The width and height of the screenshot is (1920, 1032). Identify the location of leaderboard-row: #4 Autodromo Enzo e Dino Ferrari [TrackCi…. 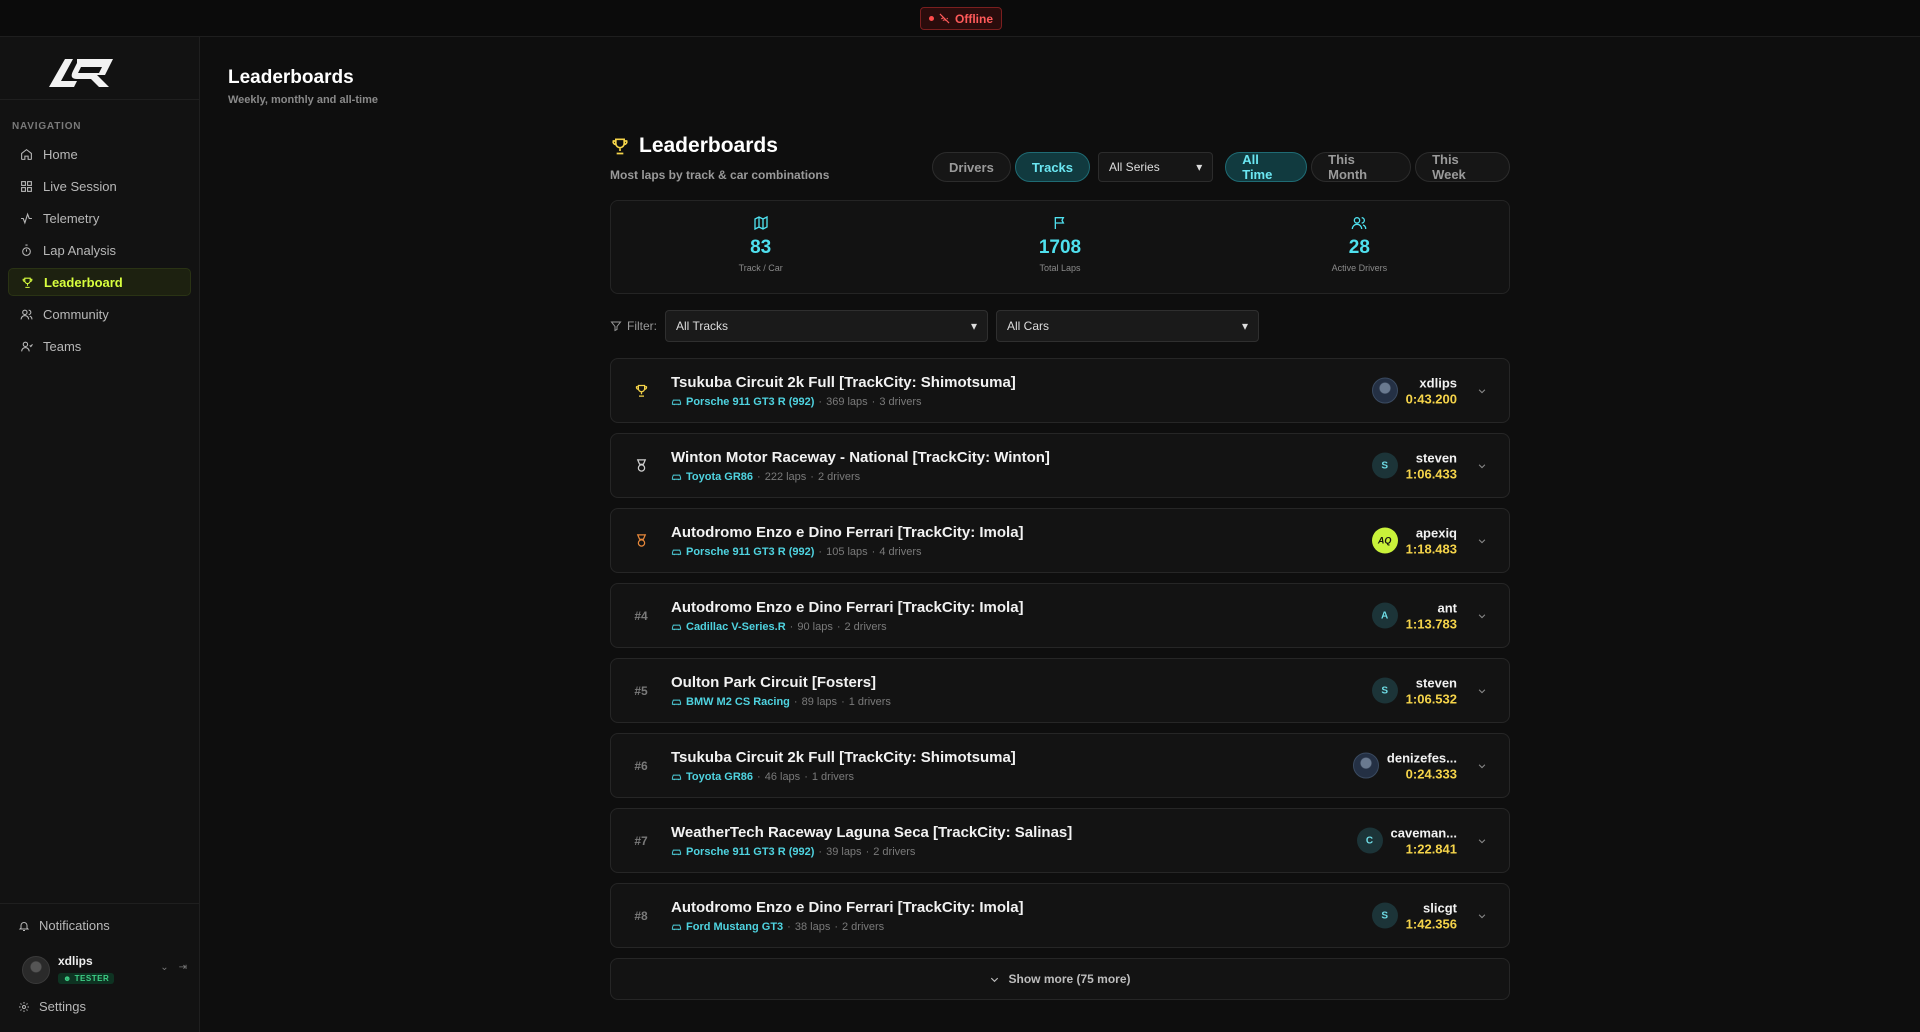
(1060, 615).